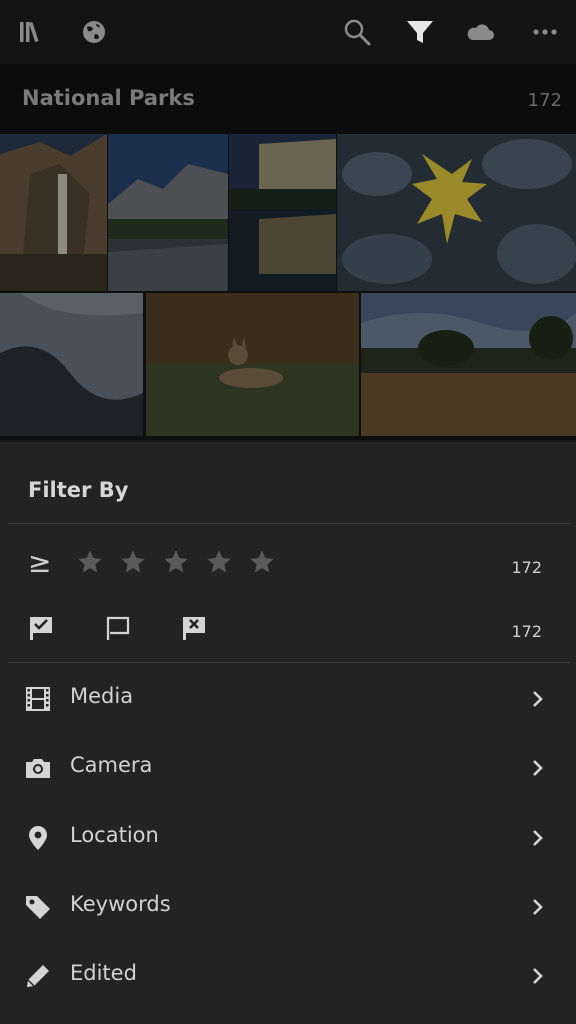  Describe the element at coordinates (545, 32) in the screenshot. I see `more-icon` at that location.